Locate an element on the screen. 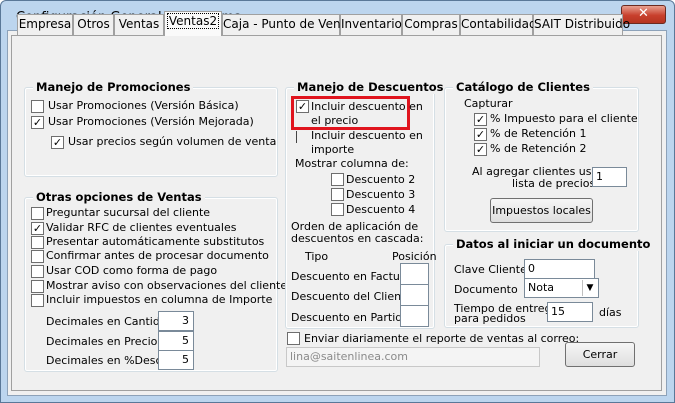 Image resolution: width=675 pixels, height=403 pixels. incluir-precio-label-1: Incluir descuento en is located at coordinates (367, 106).